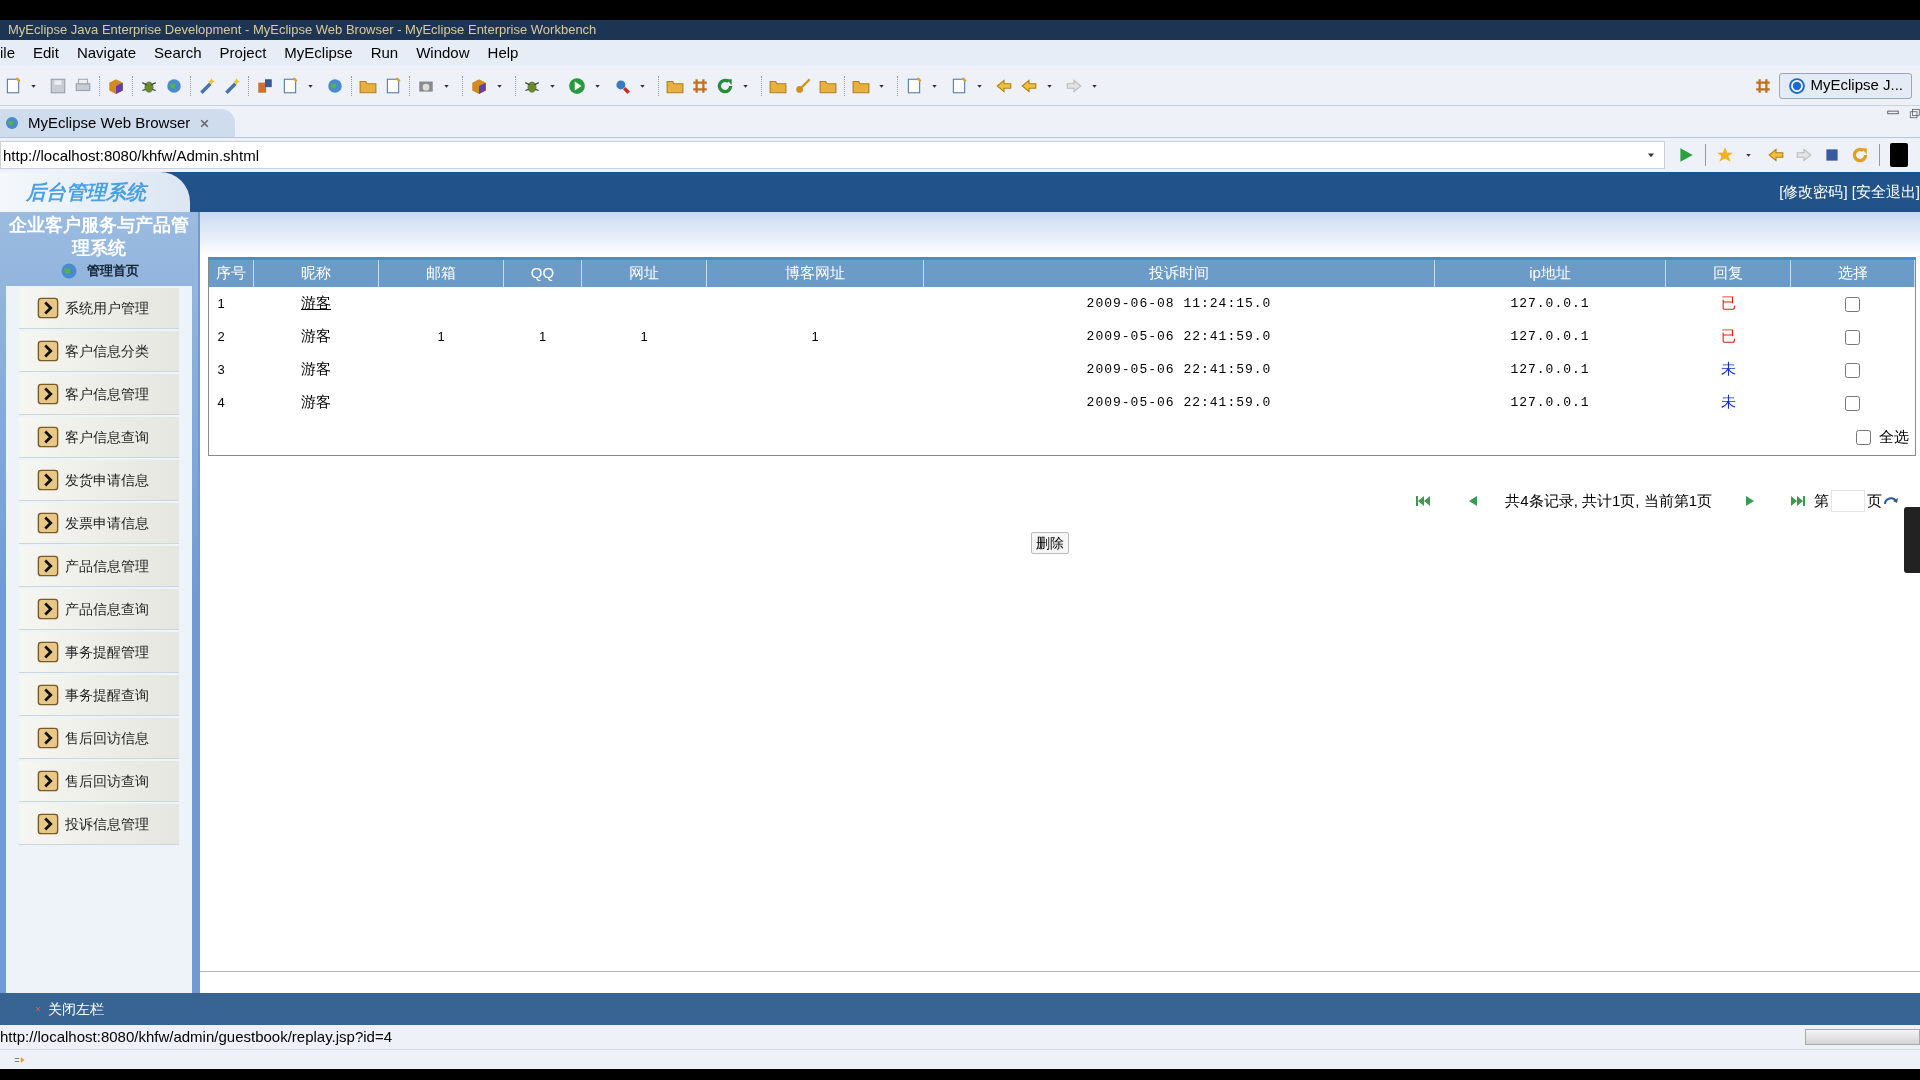 This screenshot has width=1920, height=1080. What do you see at coordinates (542, 273) in the screenshot?
I see `column-header: QQ` at bounding box center [542, 273].